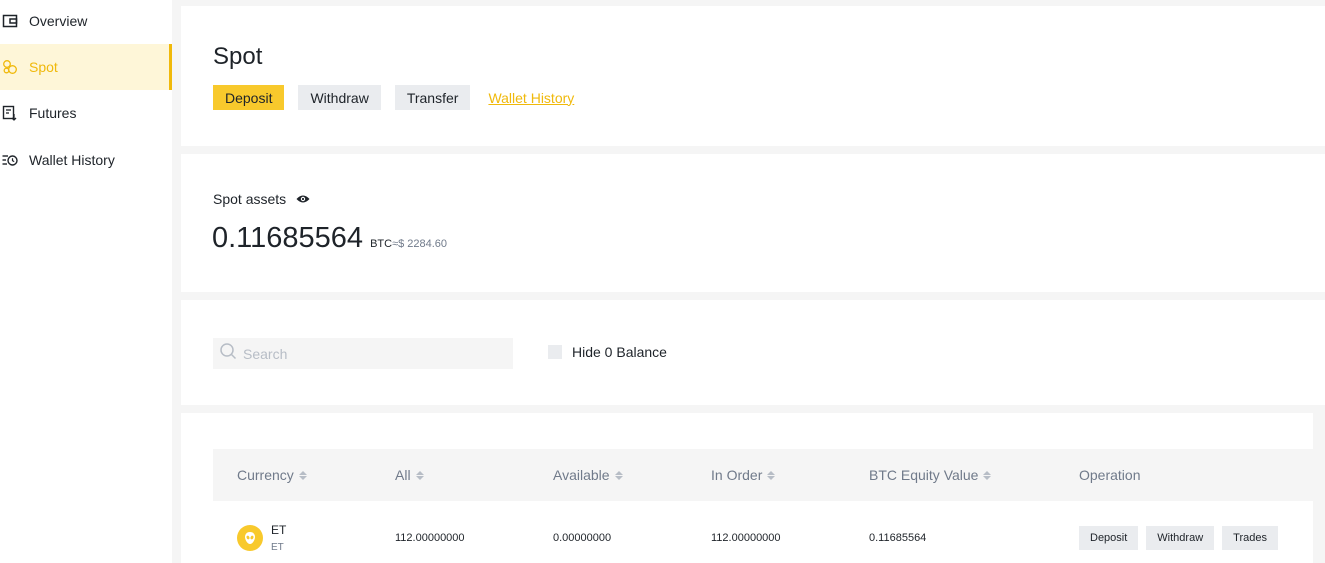  What do you see at coordinates (265, 475) in the screenshot?
I see `column-label: Currency` at bounding box center [265, 475].